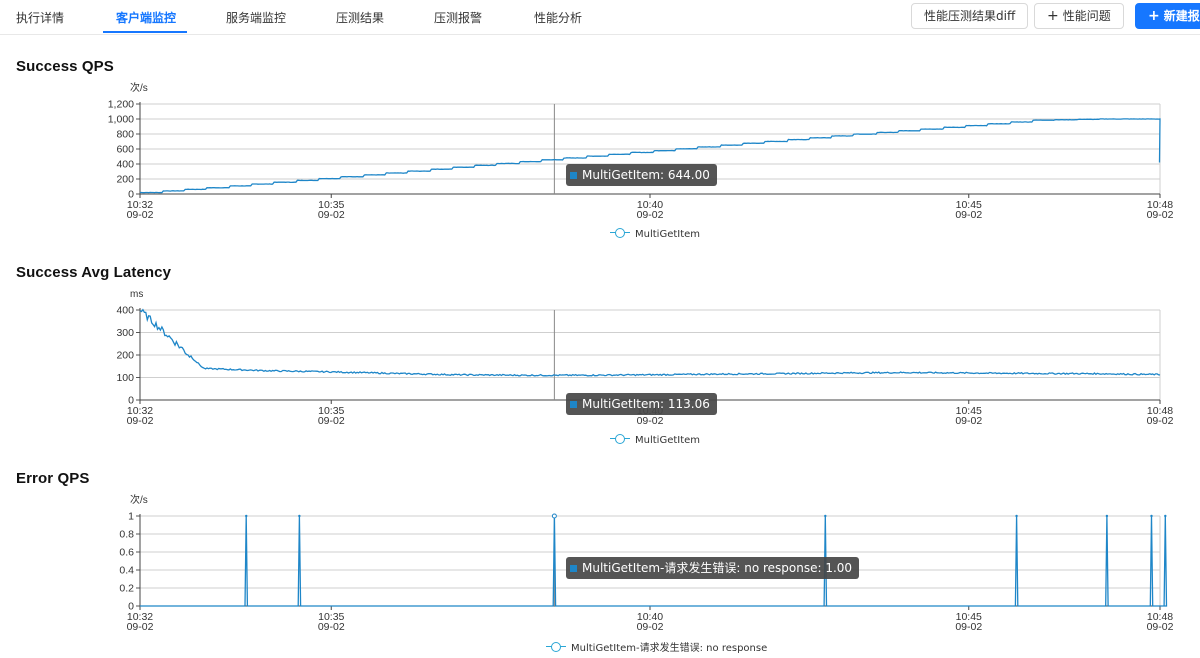 Image resolution: width=1200 pixels, height=658 pixels. Describe the element at coordinates (65, 66) in the screenshot. I see `chart-title-success-qps: Success QPS` at that location.